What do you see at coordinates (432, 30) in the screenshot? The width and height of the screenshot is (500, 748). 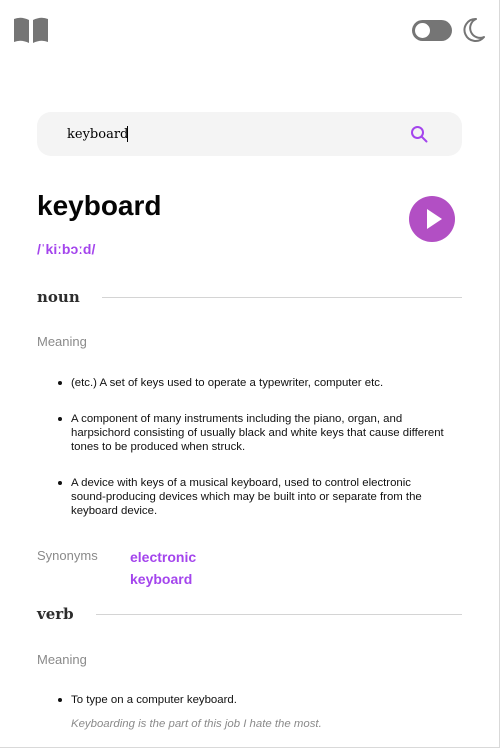 I see `toggle-icon` at bounding box center [432, 30].